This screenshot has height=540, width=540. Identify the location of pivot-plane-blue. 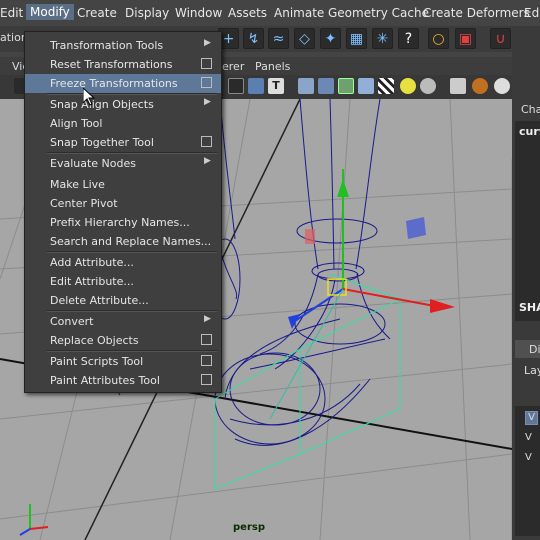
(416, 228).